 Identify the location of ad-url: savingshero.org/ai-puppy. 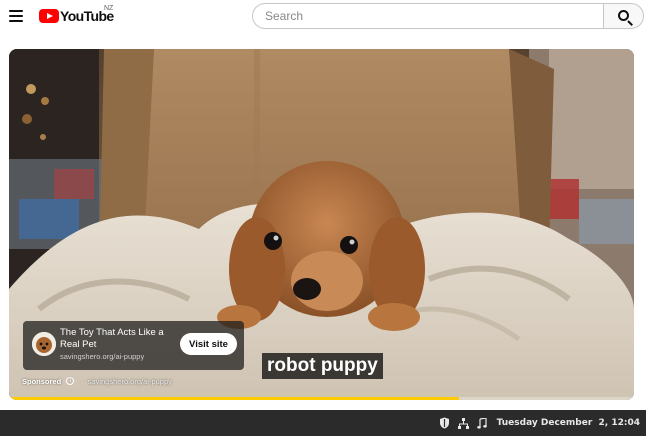
(102, 356).